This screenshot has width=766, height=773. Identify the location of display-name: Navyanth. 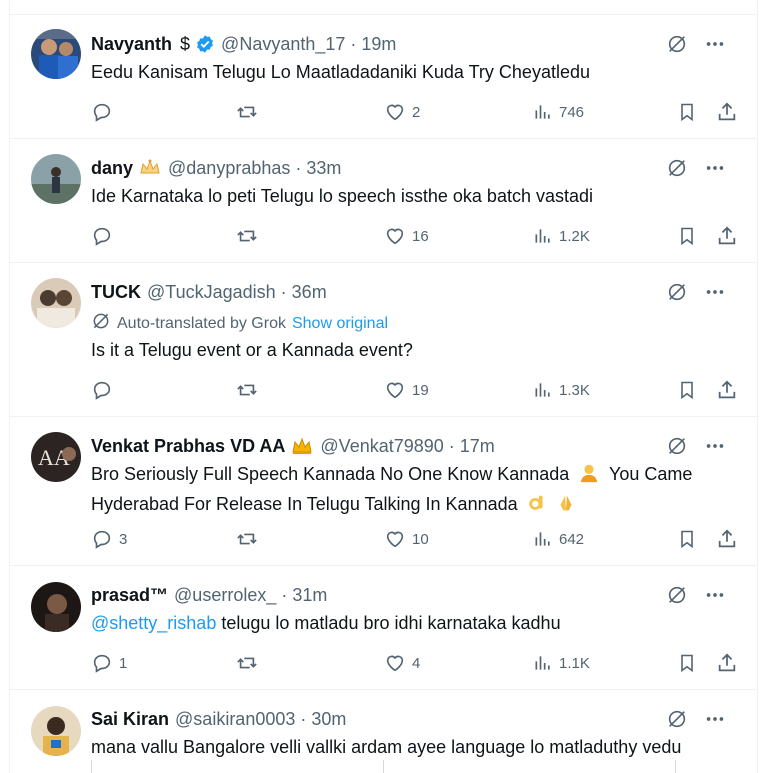
(131, 44).